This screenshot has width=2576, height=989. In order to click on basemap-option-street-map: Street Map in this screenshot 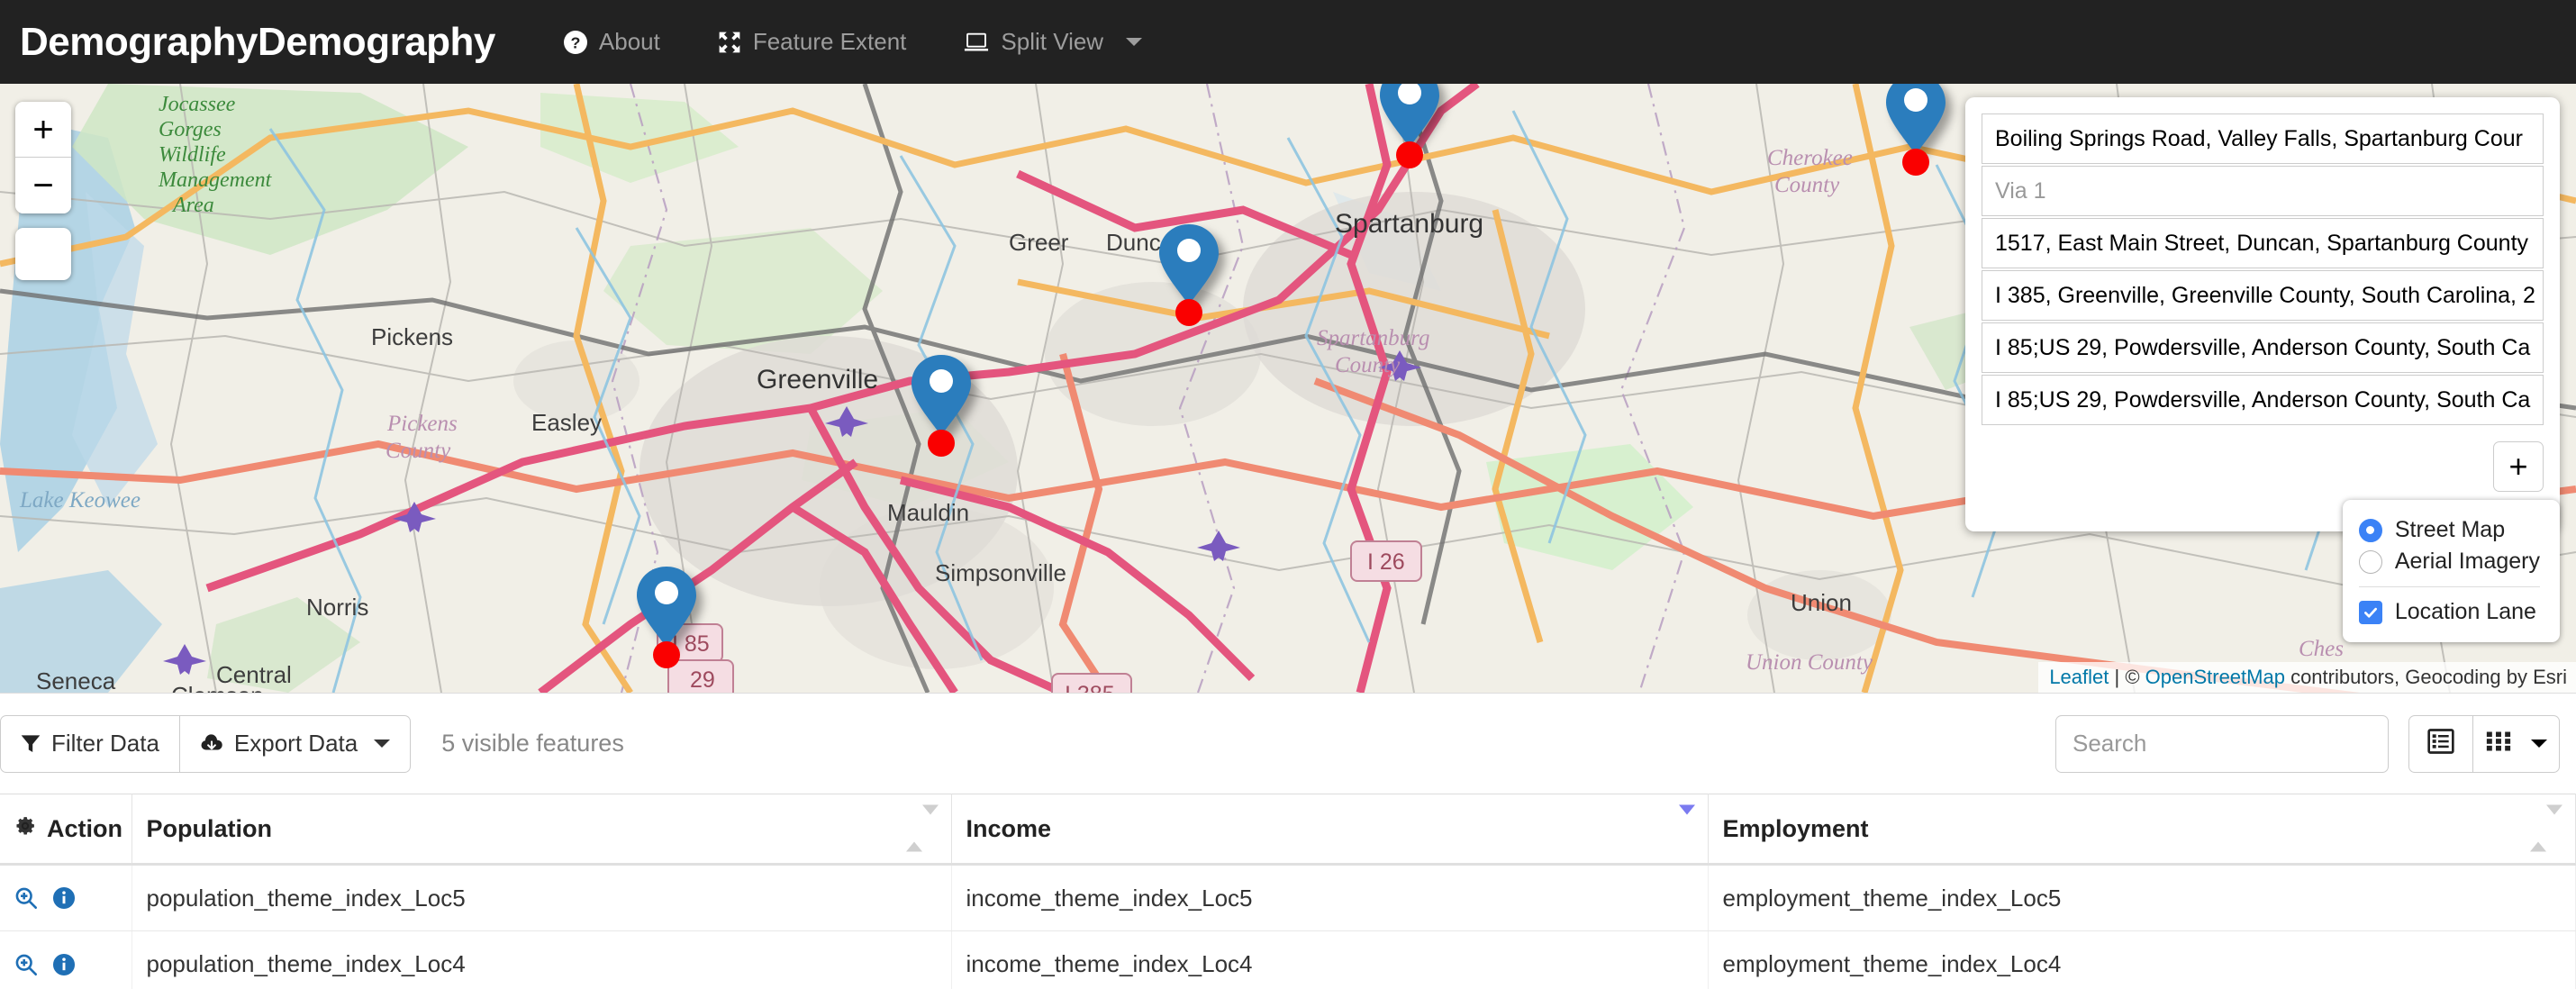, I will do `click(2449, 530)`.